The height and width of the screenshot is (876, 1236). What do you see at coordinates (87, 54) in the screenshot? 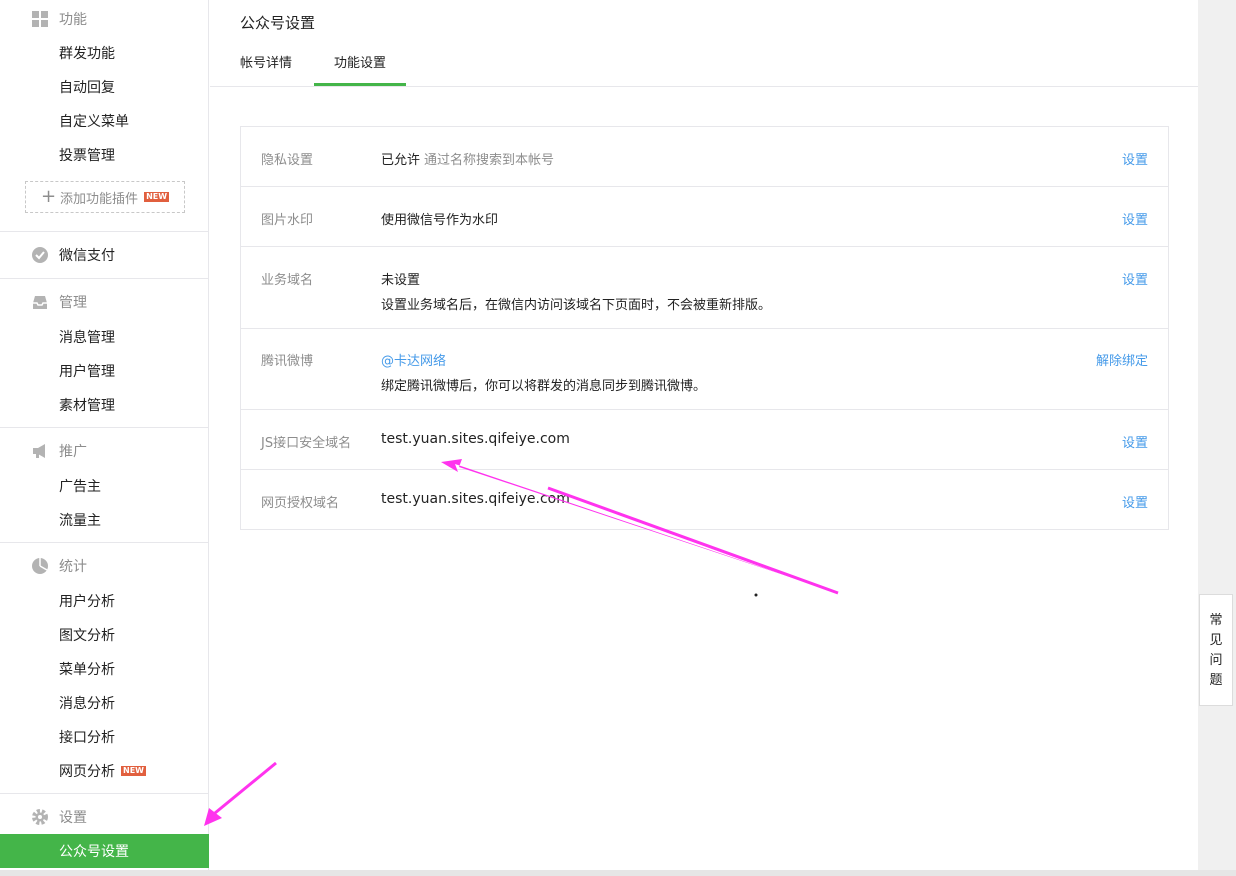
I see `sidebar-item-label: 群发功能` at bounding box center [87, 54].